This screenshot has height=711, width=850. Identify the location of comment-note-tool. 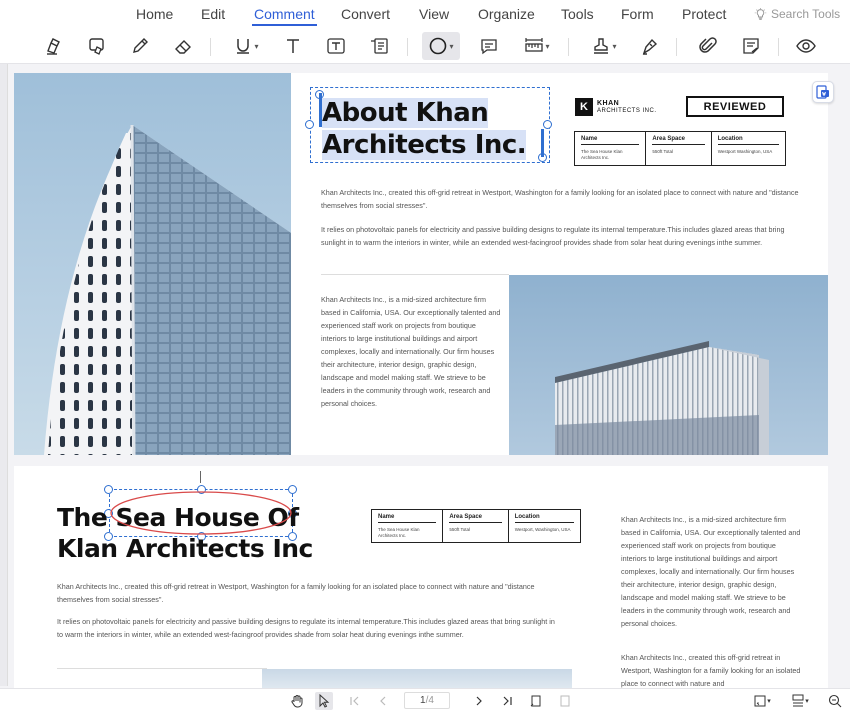
(489, 46).